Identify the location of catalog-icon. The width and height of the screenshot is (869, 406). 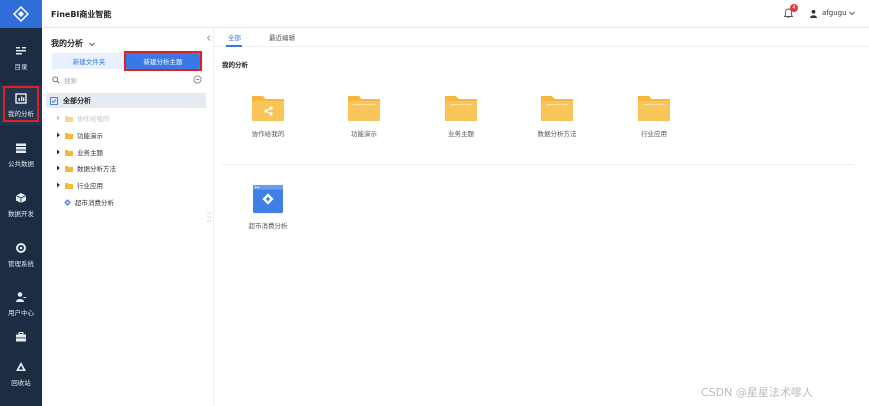
(21, 51).